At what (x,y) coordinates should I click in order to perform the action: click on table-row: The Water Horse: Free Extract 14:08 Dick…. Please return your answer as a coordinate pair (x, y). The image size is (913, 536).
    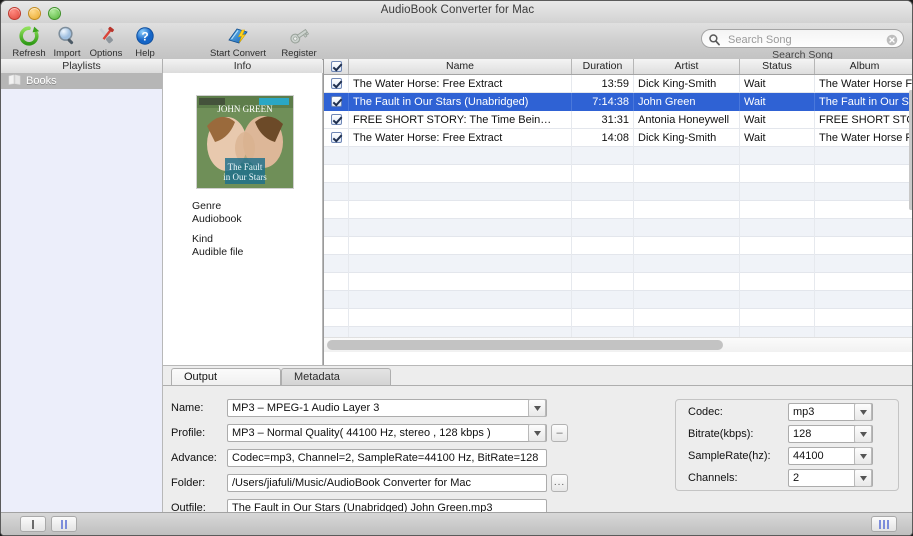
    Looking at the image, I should click on (618, 137).